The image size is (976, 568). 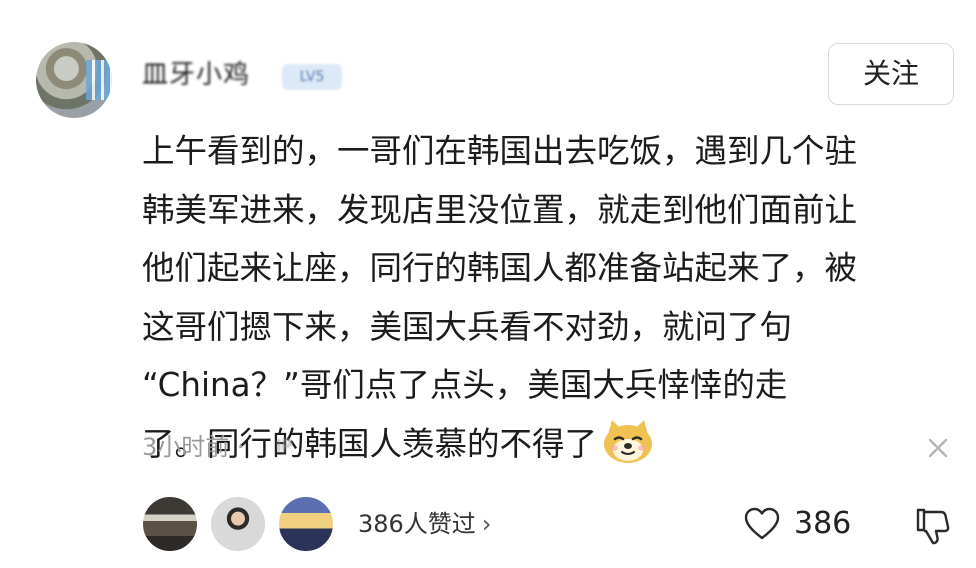 I want to click on like-button: 386, so click(x=797, y=524).